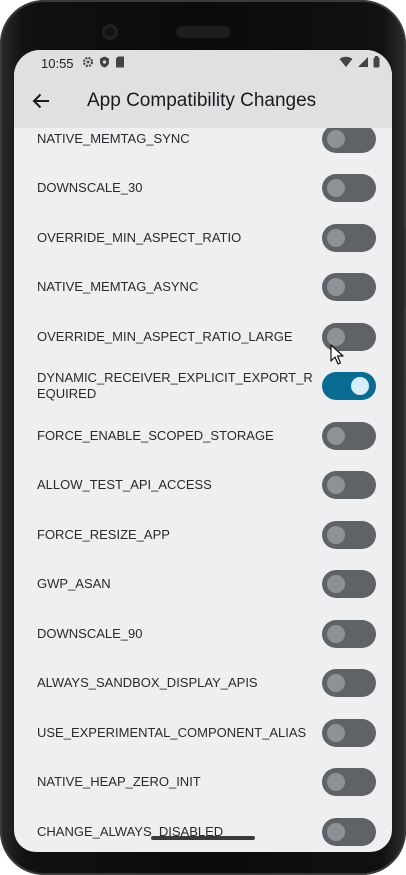 This screenshot has height=875, width=406. What do you see at coordinates (203, 783) in the screenshot?
I see `list-item: NATIVE_HEAP_ZERO_INIT` at bounding box center [203, 783].